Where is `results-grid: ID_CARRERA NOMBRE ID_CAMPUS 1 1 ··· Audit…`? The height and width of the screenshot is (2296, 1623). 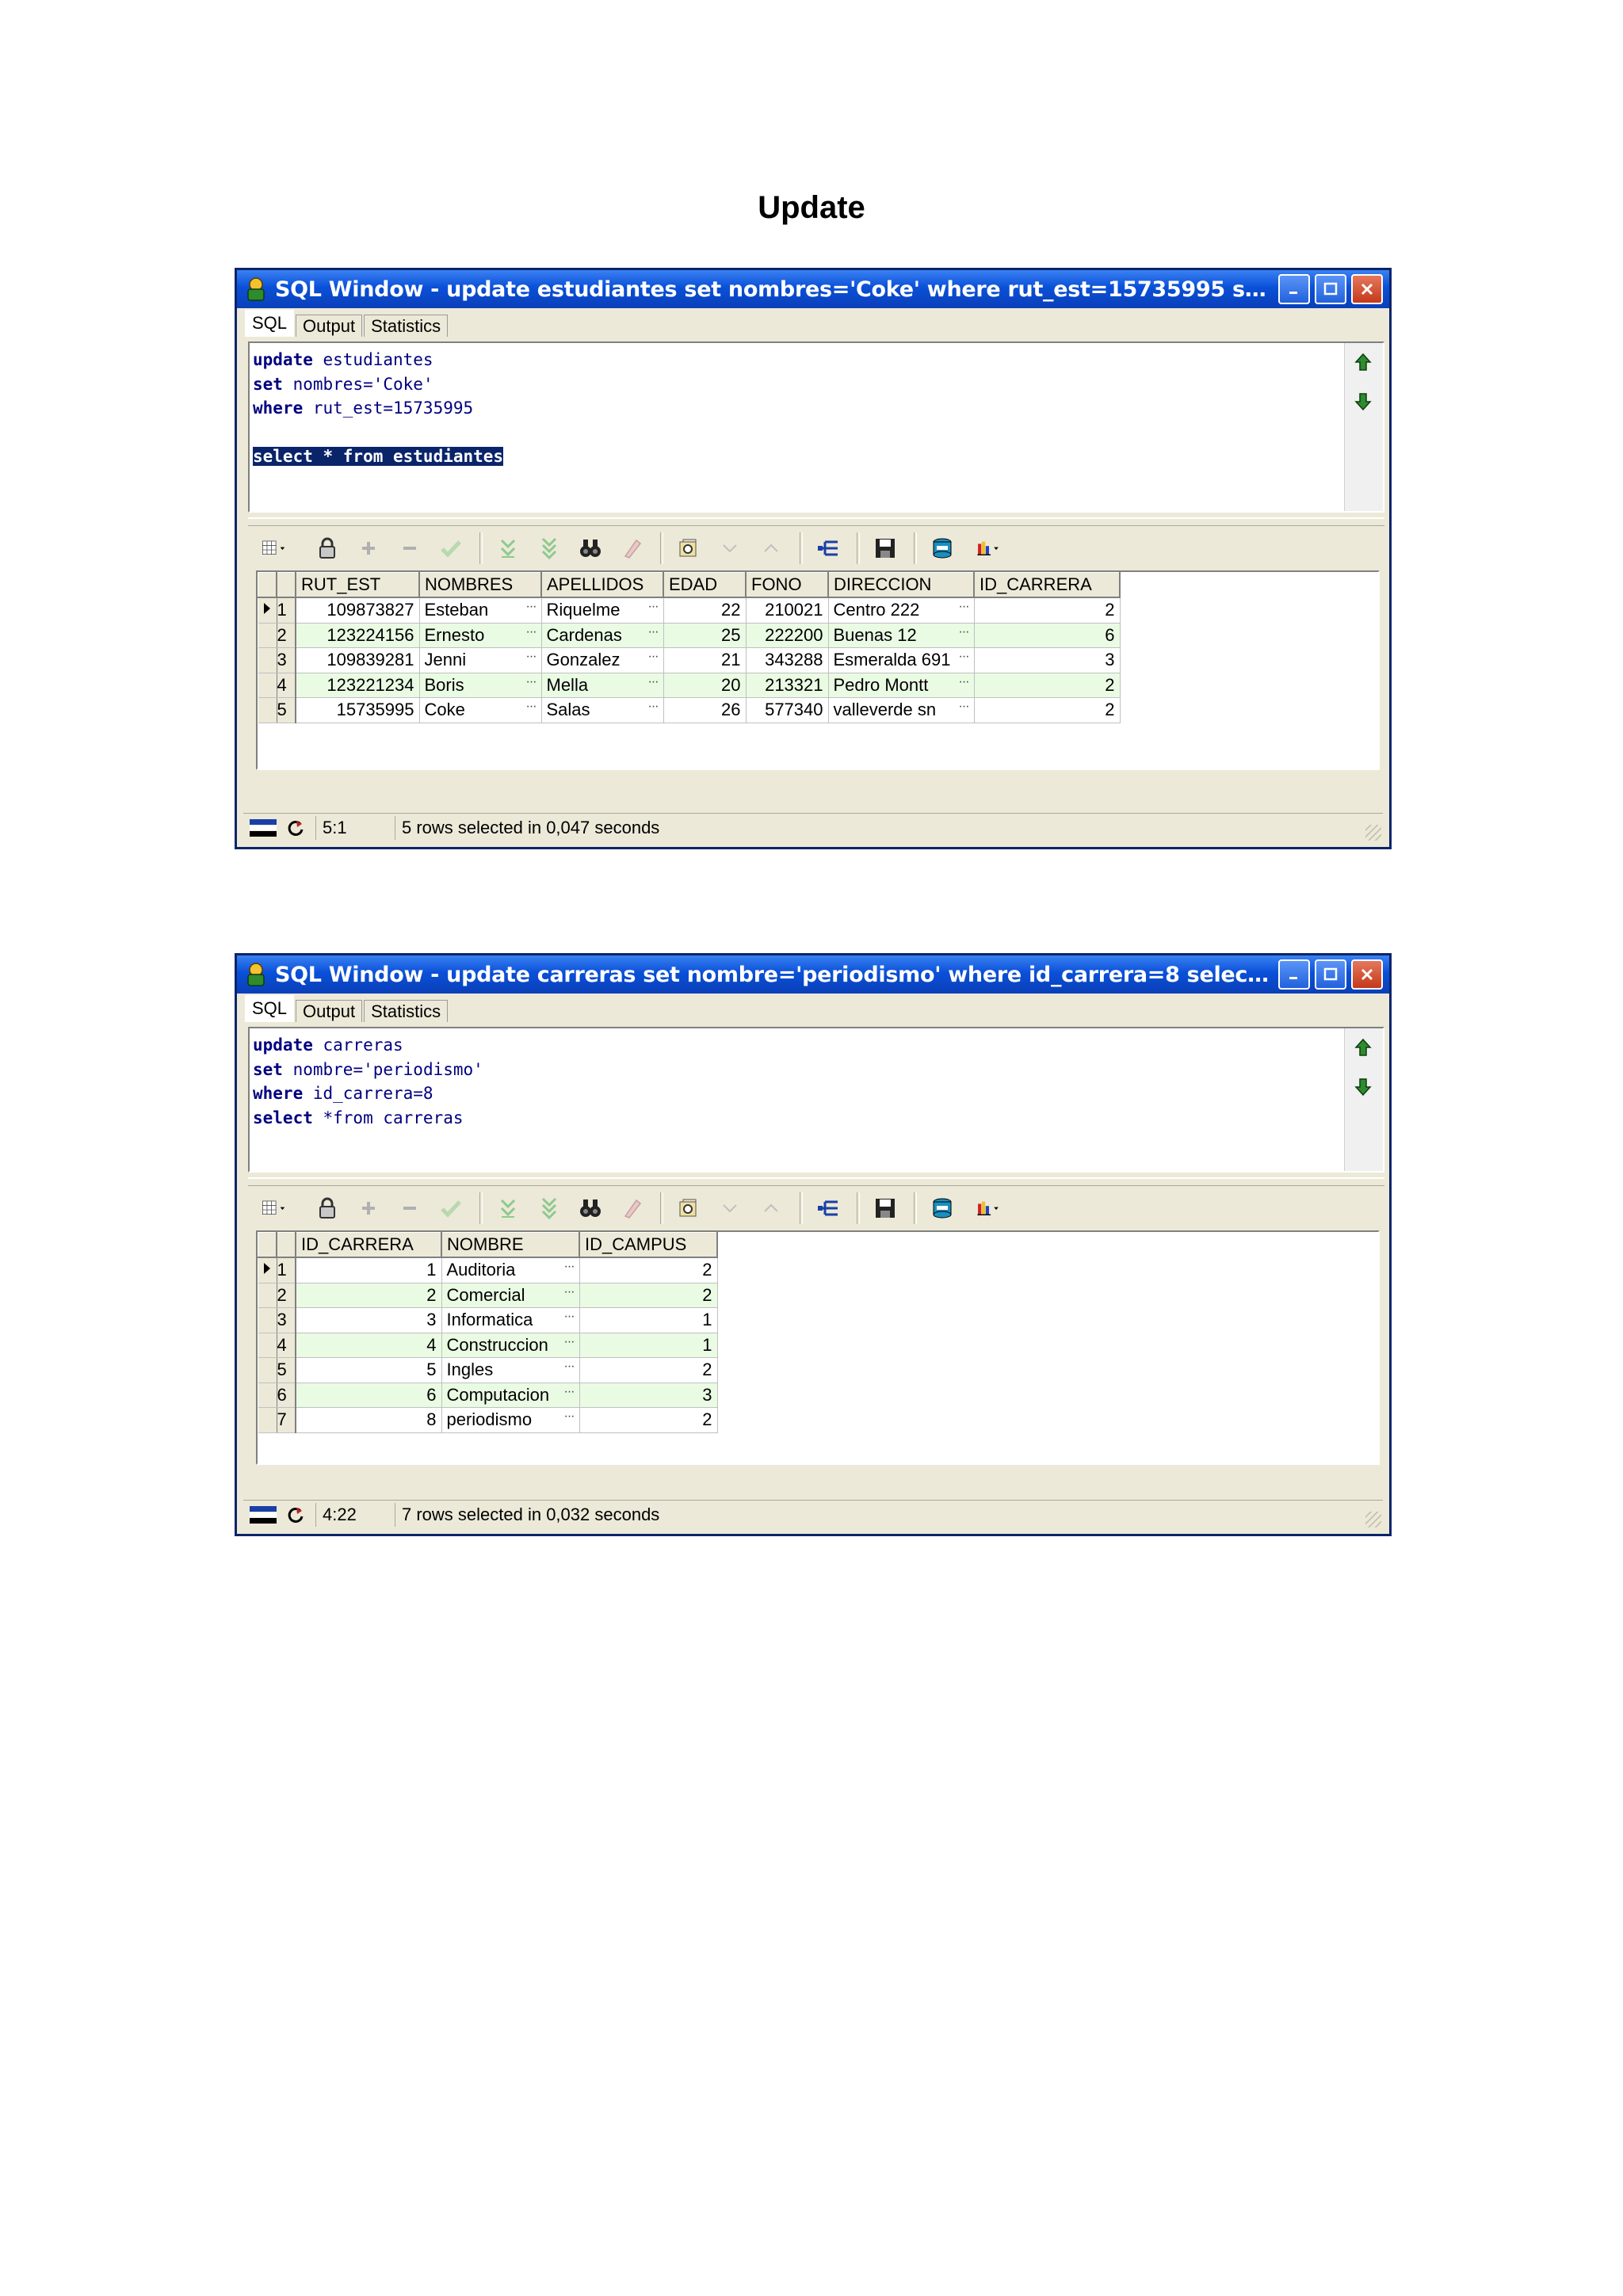 results-grid: ID_CARRERA NOMBRE ID_CAMPUS 1 1 ··· Audit… is located at coordinates (818, 1347).